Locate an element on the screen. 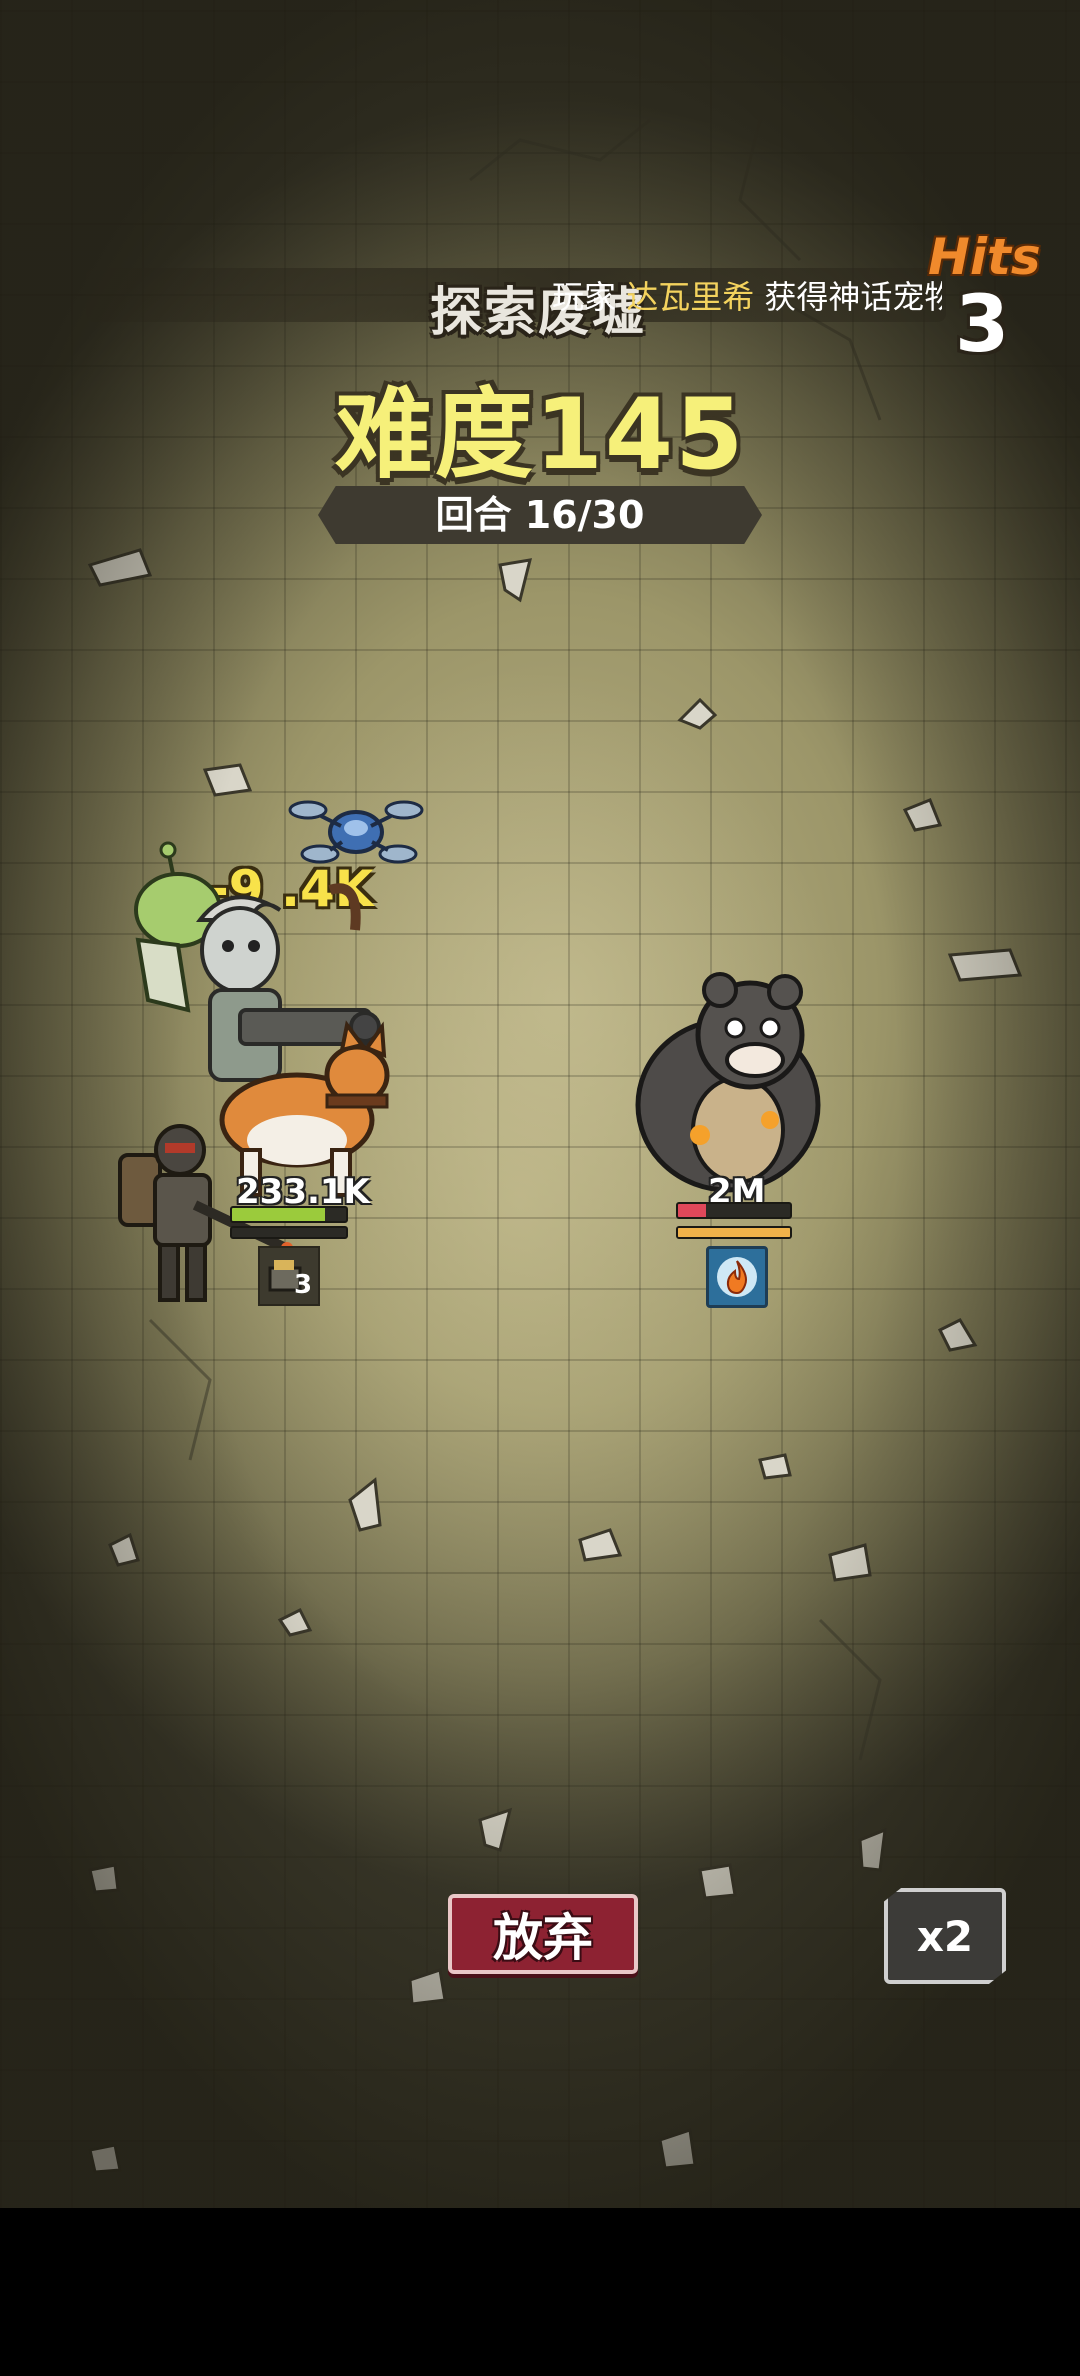 The width and height of the screenshot is (1080, 2376). announcement-prefix: 玩家 is located at coordinates (584, 297).